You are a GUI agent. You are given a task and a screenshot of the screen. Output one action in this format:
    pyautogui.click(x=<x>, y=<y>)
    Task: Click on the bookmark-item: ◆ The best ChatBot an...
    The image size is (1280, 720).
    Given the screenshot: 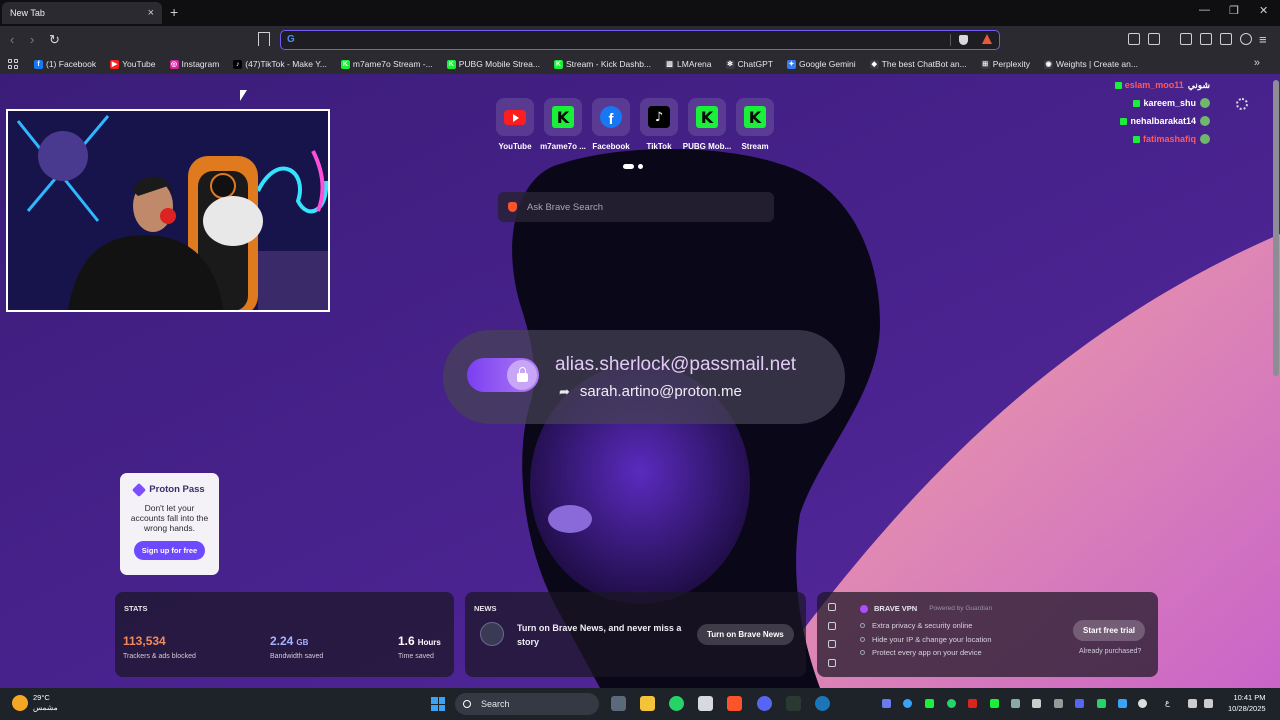 What is the action you would take?
    pyautogui.click(x=918, y=64)
    